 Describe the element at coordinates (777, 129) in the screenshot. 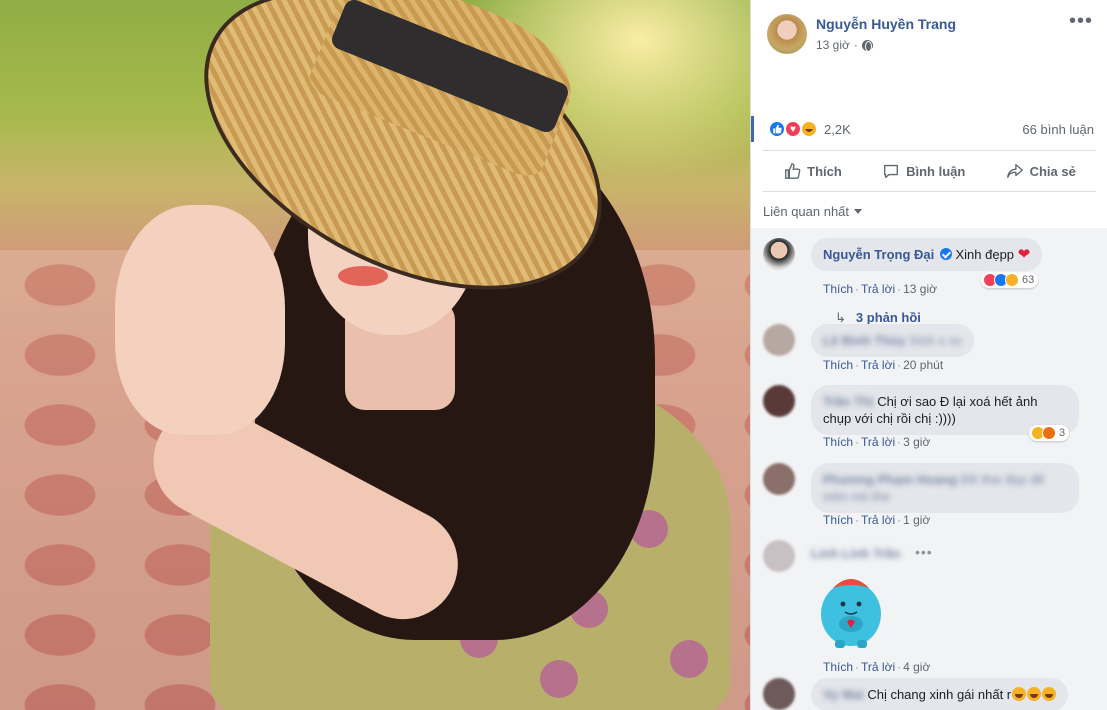

I see `like-reaction-icon` at that location.